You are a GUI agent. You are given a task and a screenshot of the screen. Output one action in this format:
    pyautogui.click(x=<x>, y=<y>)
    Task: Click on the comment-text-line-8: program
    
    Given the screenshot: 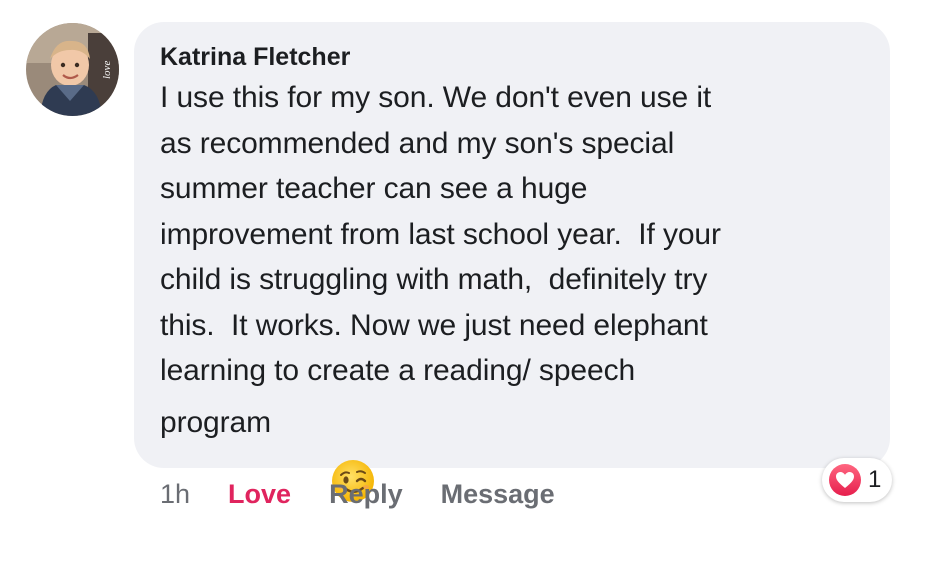 What is the action you would take?
    pyautogui.click(x=515, y=448)
    